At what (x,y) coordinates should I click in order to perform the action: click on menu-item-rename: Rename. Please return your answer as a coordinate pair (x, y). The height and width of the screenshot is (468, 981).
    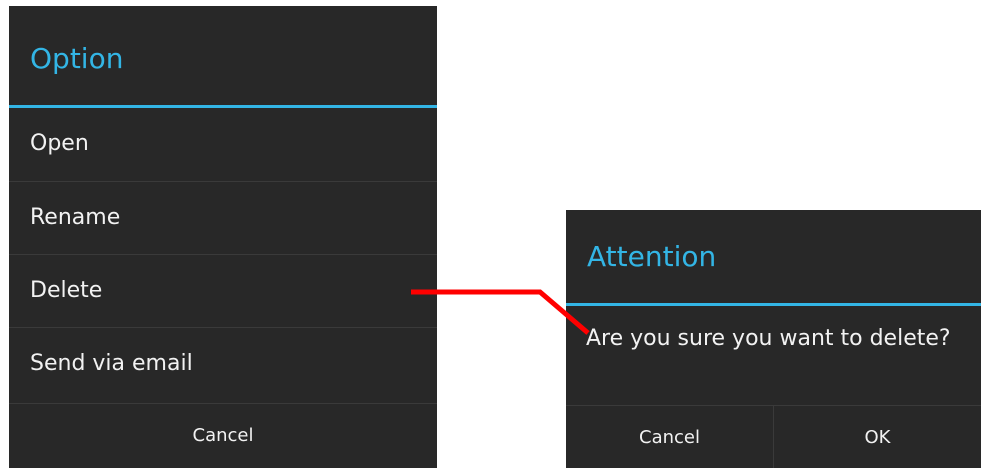
    Looking at the image, I should click on (223, 217).